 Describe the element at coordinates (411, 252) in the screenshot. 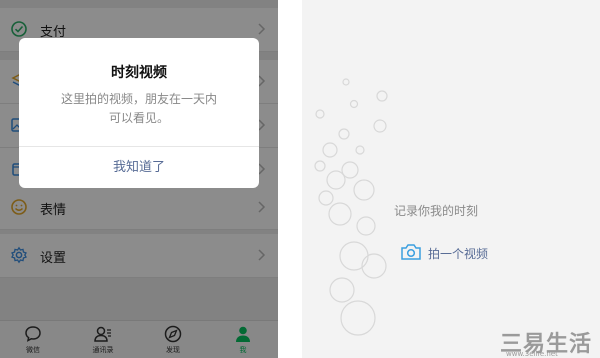

I see `camera-icon` at that location.